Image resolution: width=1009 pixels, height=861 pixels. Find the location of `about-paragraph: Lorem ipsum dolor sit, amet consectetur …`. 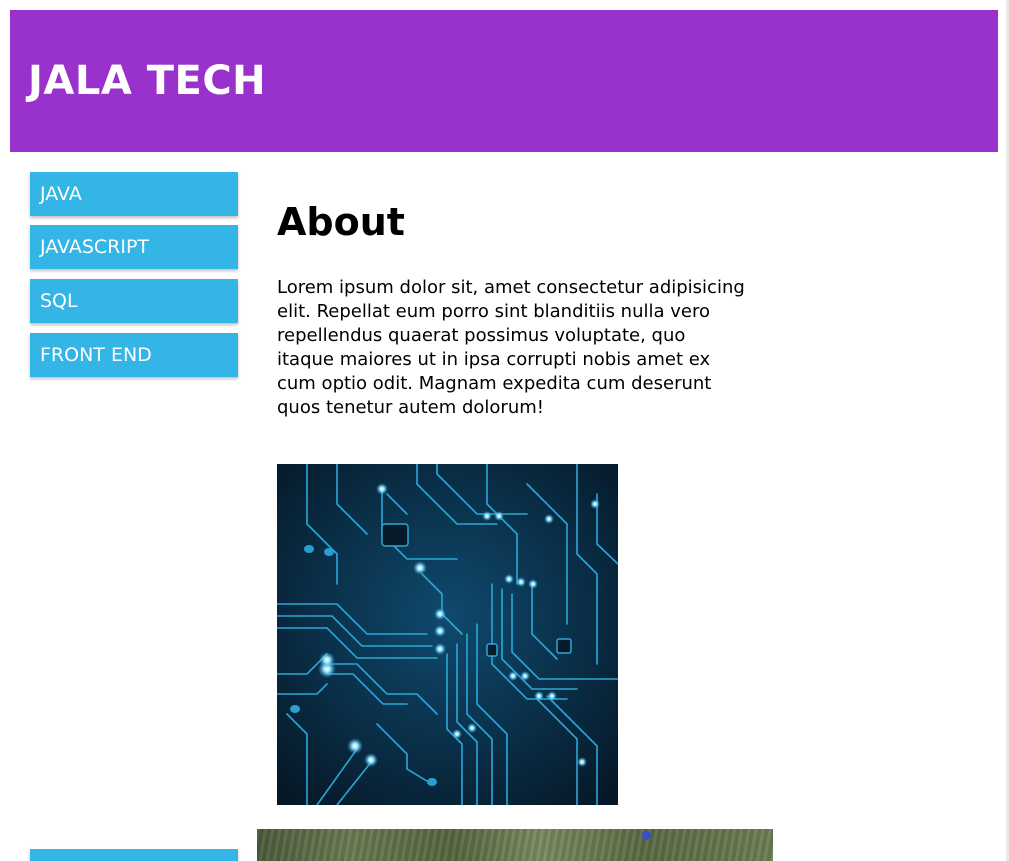

about-paragraph: Lorem ipsum dolor sit, amet consectetur … is located at coordinates (511, 347).